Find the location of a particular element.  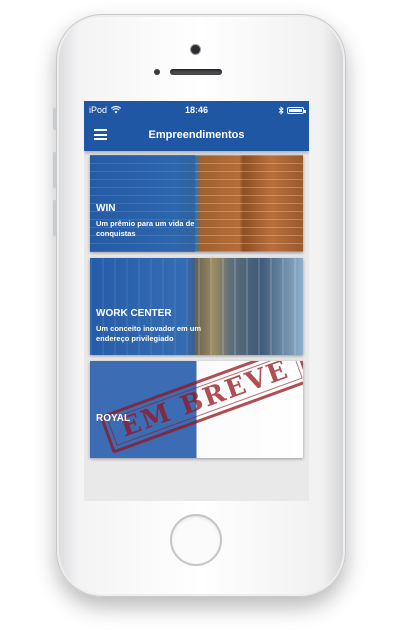

mute-switch is located at coordinates (55, 119).